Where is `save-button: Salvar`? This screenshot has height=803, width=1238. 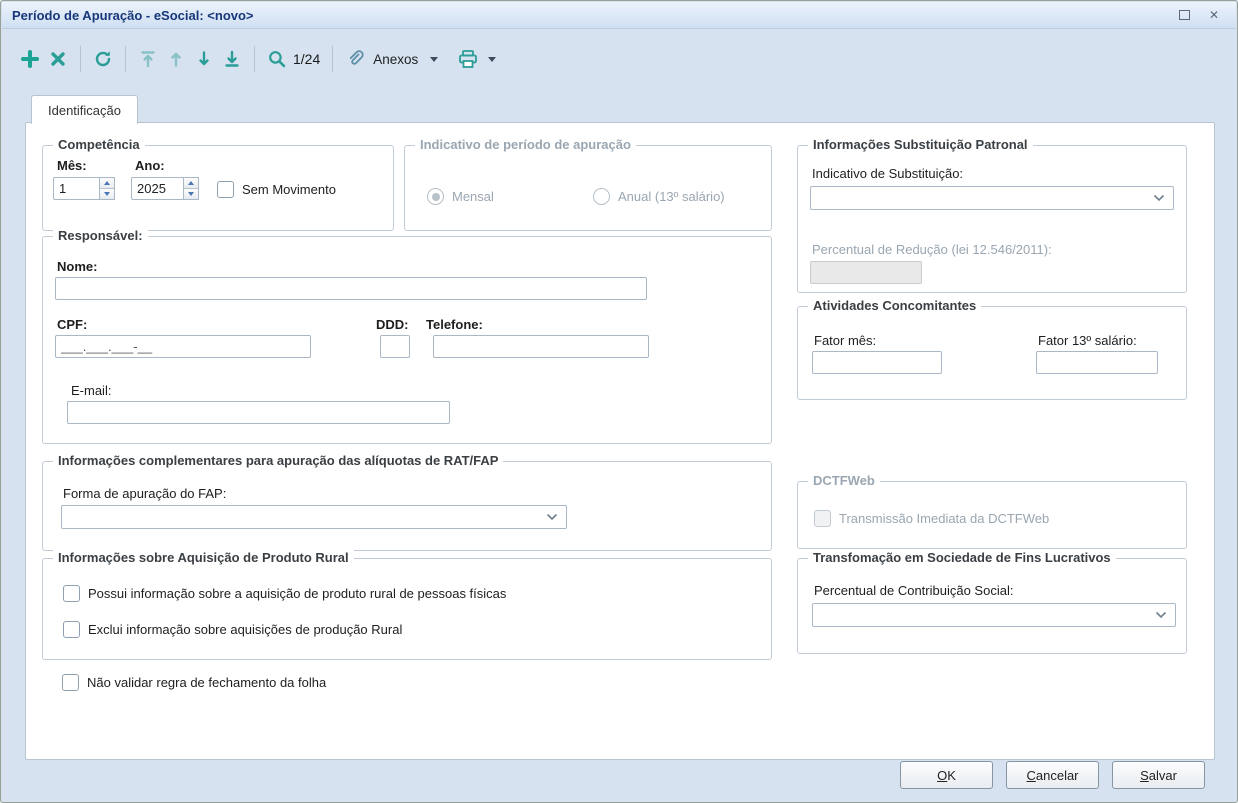 save-button: Salvar is located at coordinates (1158, 775).